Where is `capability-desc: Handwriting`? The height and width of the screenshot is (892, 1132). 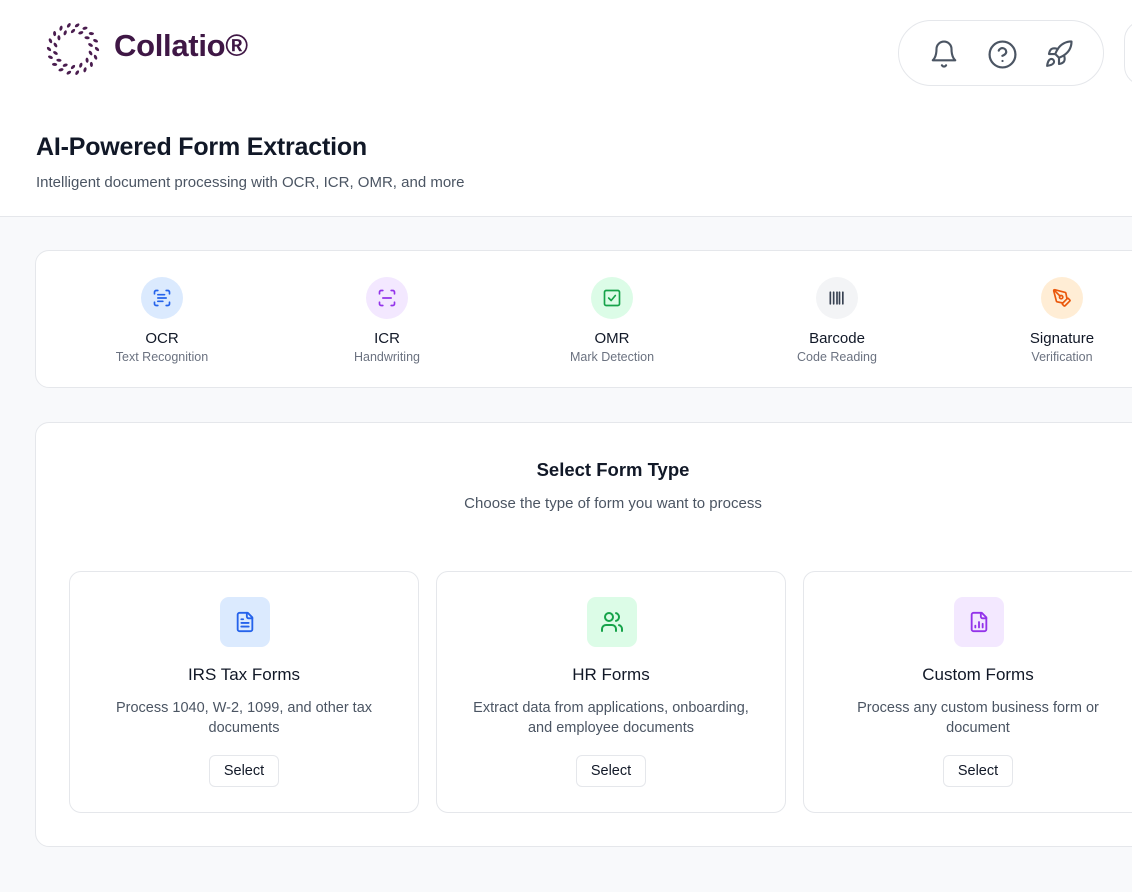 capability-desc: Handwriting is located at coordinates (386, 357).